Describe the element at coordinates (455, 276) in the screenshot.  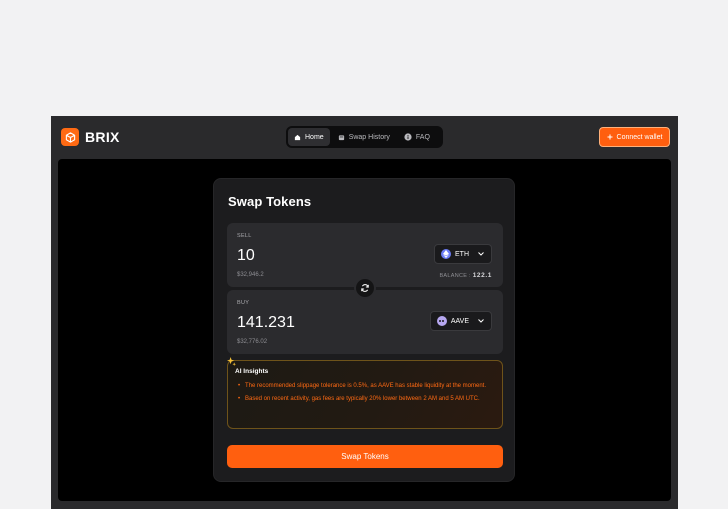
I see `balance-label: BALANCE :` at that location.